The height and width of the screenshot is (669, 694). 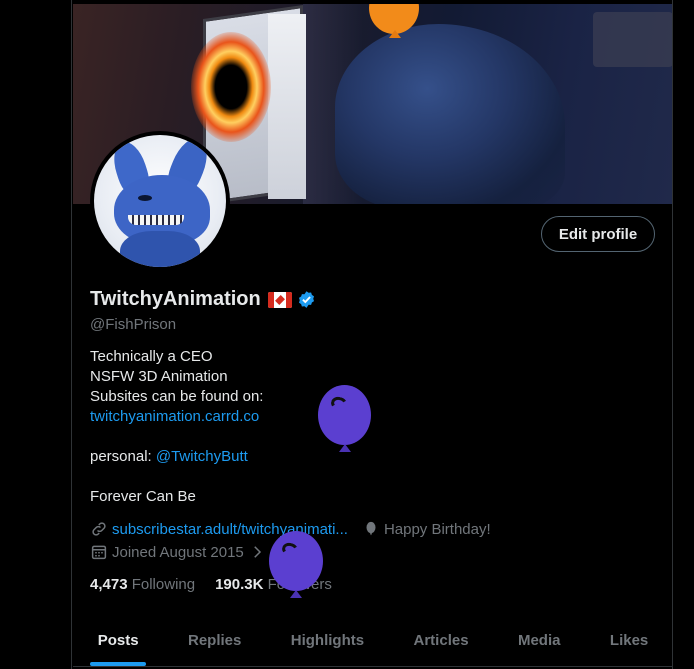 I want to click on bio-personal-prefix: personal:, so click(x=123, y=456).